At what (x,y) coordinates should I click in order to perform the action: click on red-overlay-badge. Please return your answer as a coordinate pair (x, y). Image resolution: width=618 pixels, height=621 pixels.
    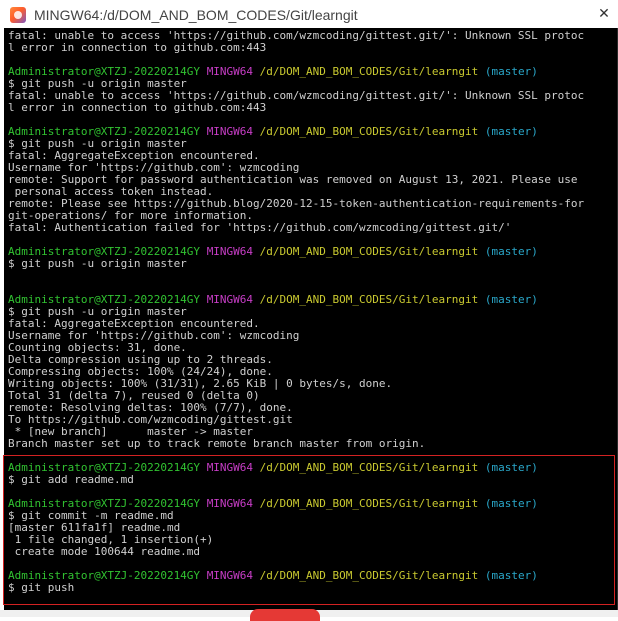
    Looking at the image, I should click on (285, 615).